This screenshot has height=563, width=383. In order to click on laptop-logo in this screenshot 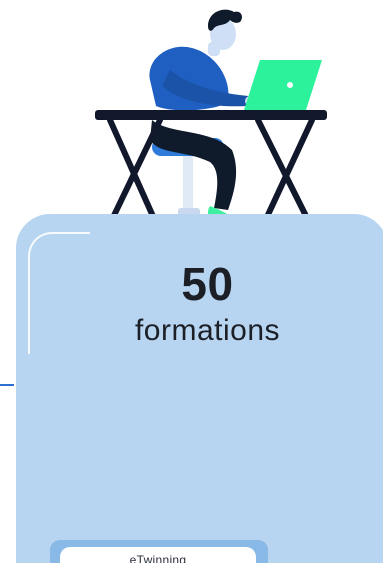, I will do `click(290, 85)`.